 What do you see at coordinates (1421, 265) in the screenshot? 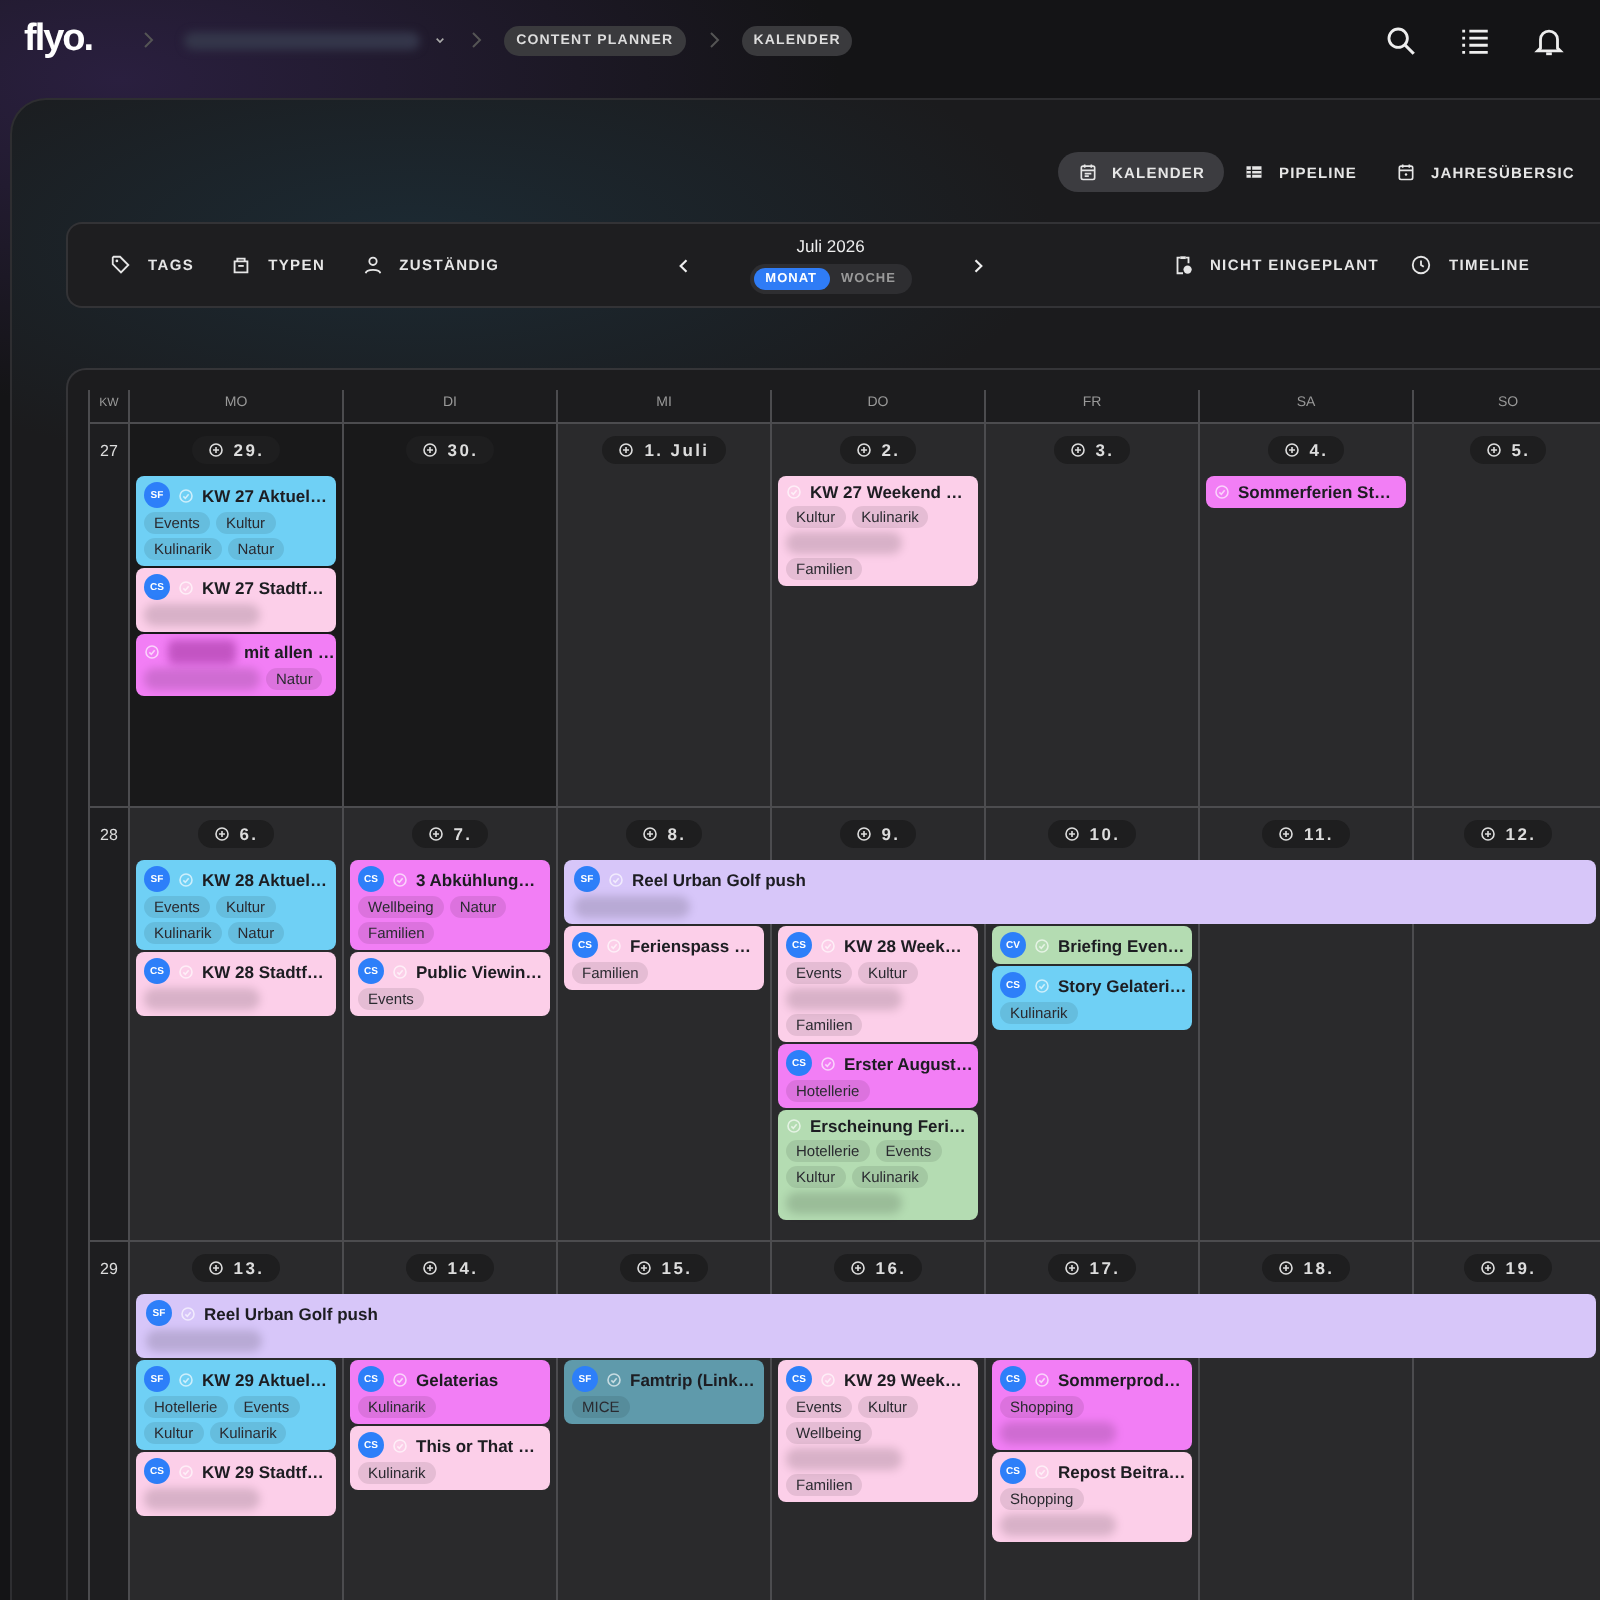
I see `clock-icon` at bounding box center [1421, 265].